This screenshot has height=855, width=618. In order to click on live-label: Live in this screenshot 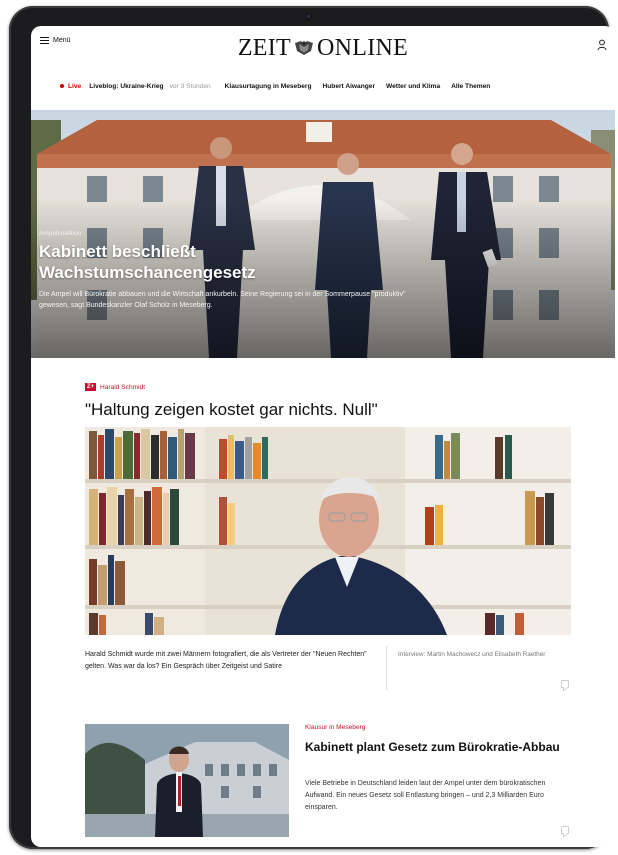, I will do `click(75, 86)`.